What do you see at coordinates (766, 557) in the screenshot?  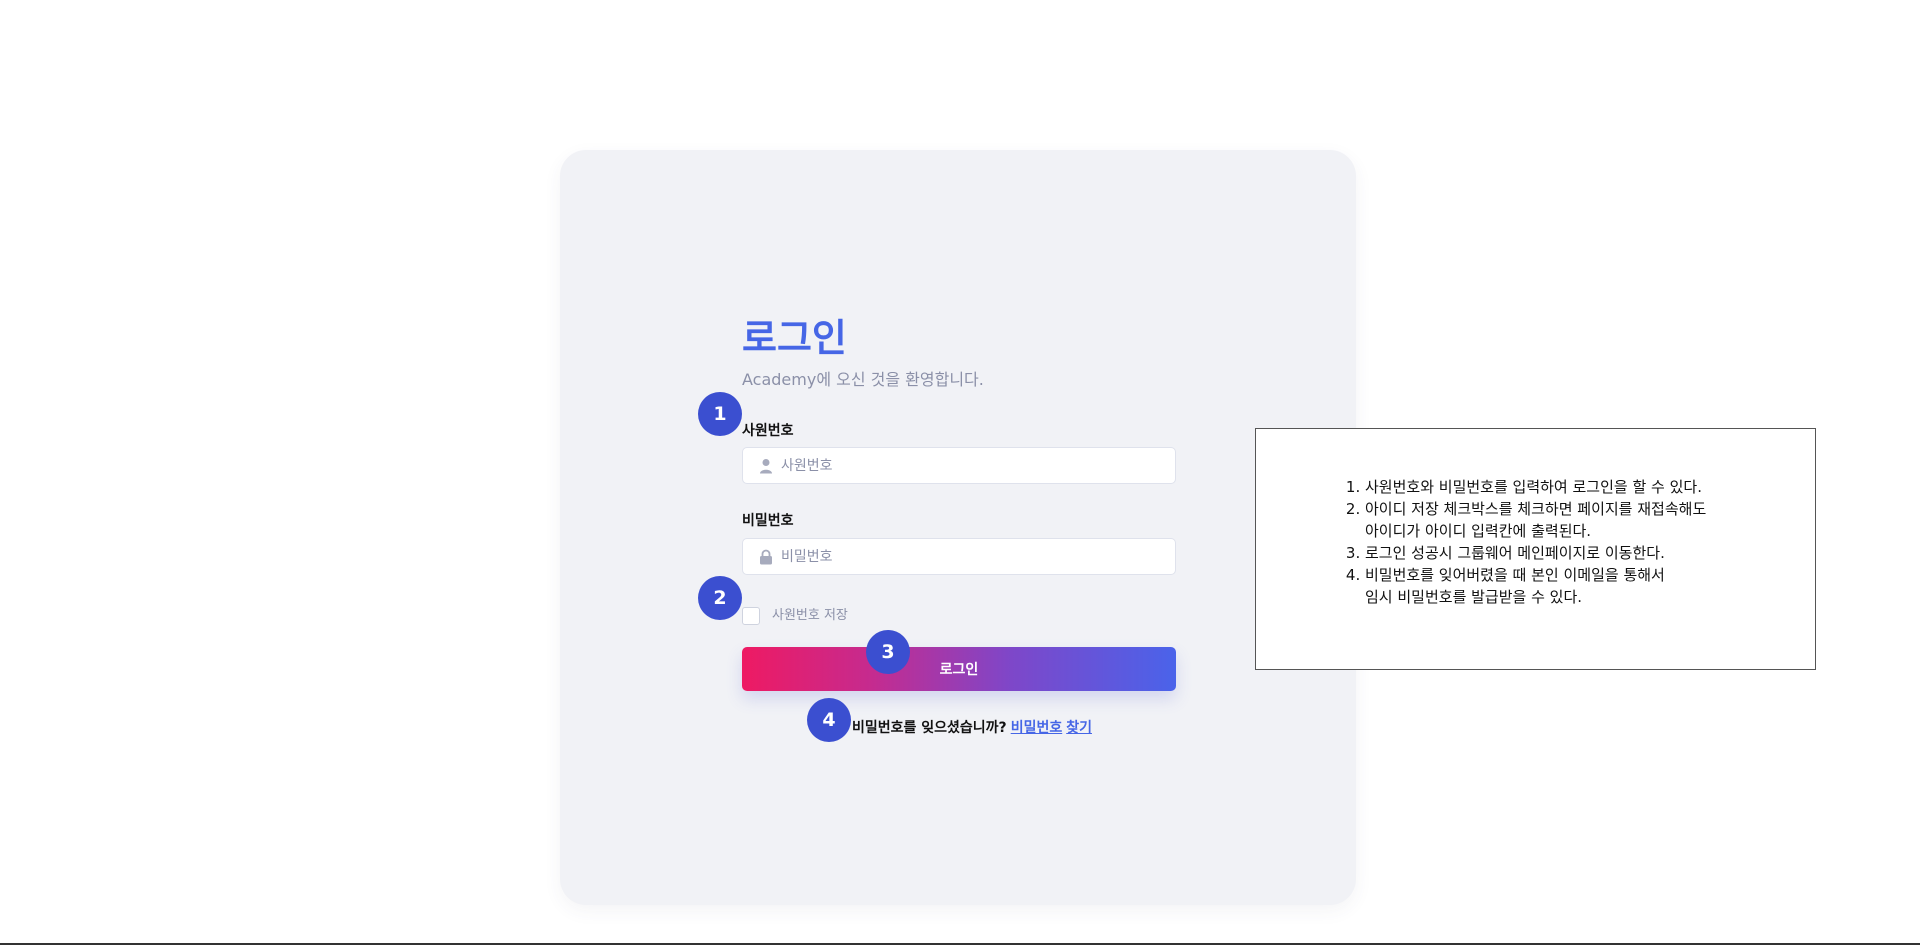 I see `lock-icon` at bounding box center [766, 557].